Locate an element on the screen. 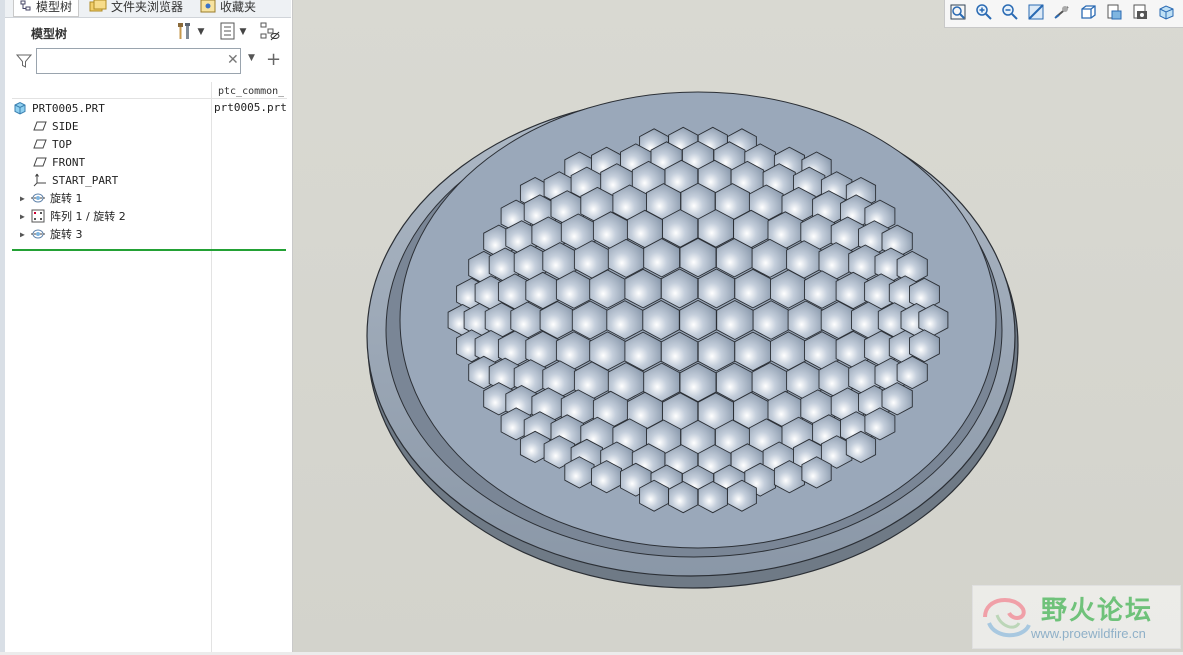 This screenshot has height=655, width=1183. filter-icon is located at coordinates (24, 61).